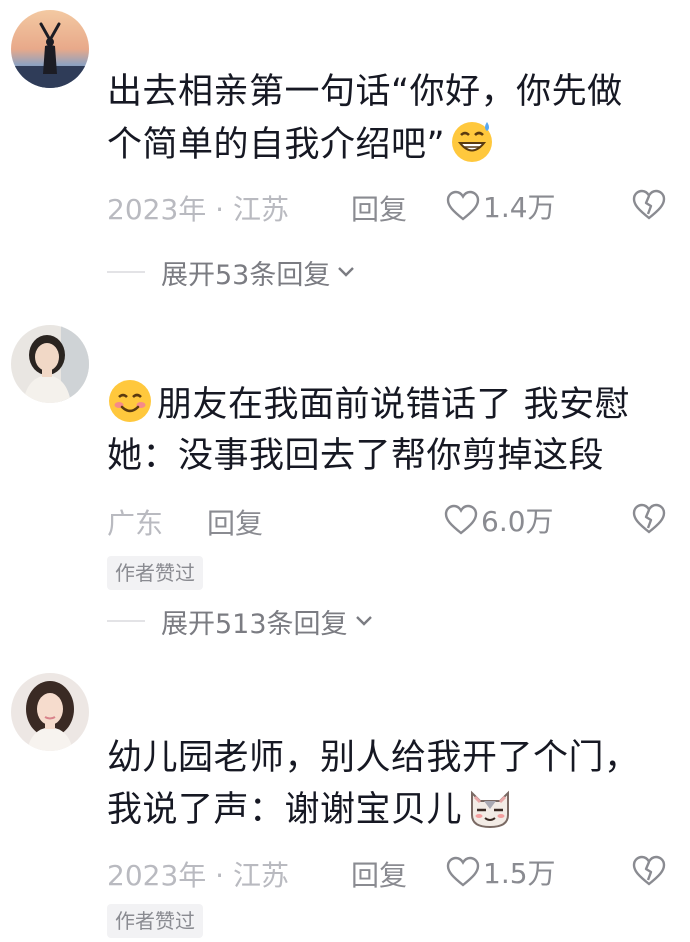 Image resolution: width=690 pixels, height=942 pixels. I want to click on comment-line: 幼儿园老师，别人给我开了个门，, so click(373, 758).